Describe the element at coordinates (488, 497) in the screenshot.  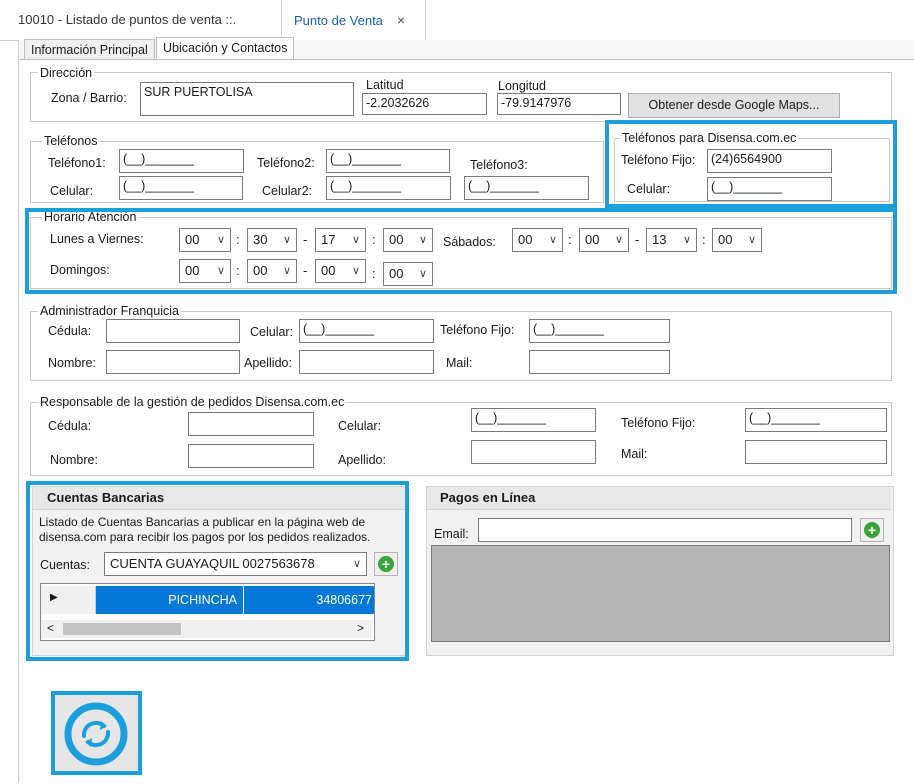
I see `pagos-title: Pagos en Línea` at that location.